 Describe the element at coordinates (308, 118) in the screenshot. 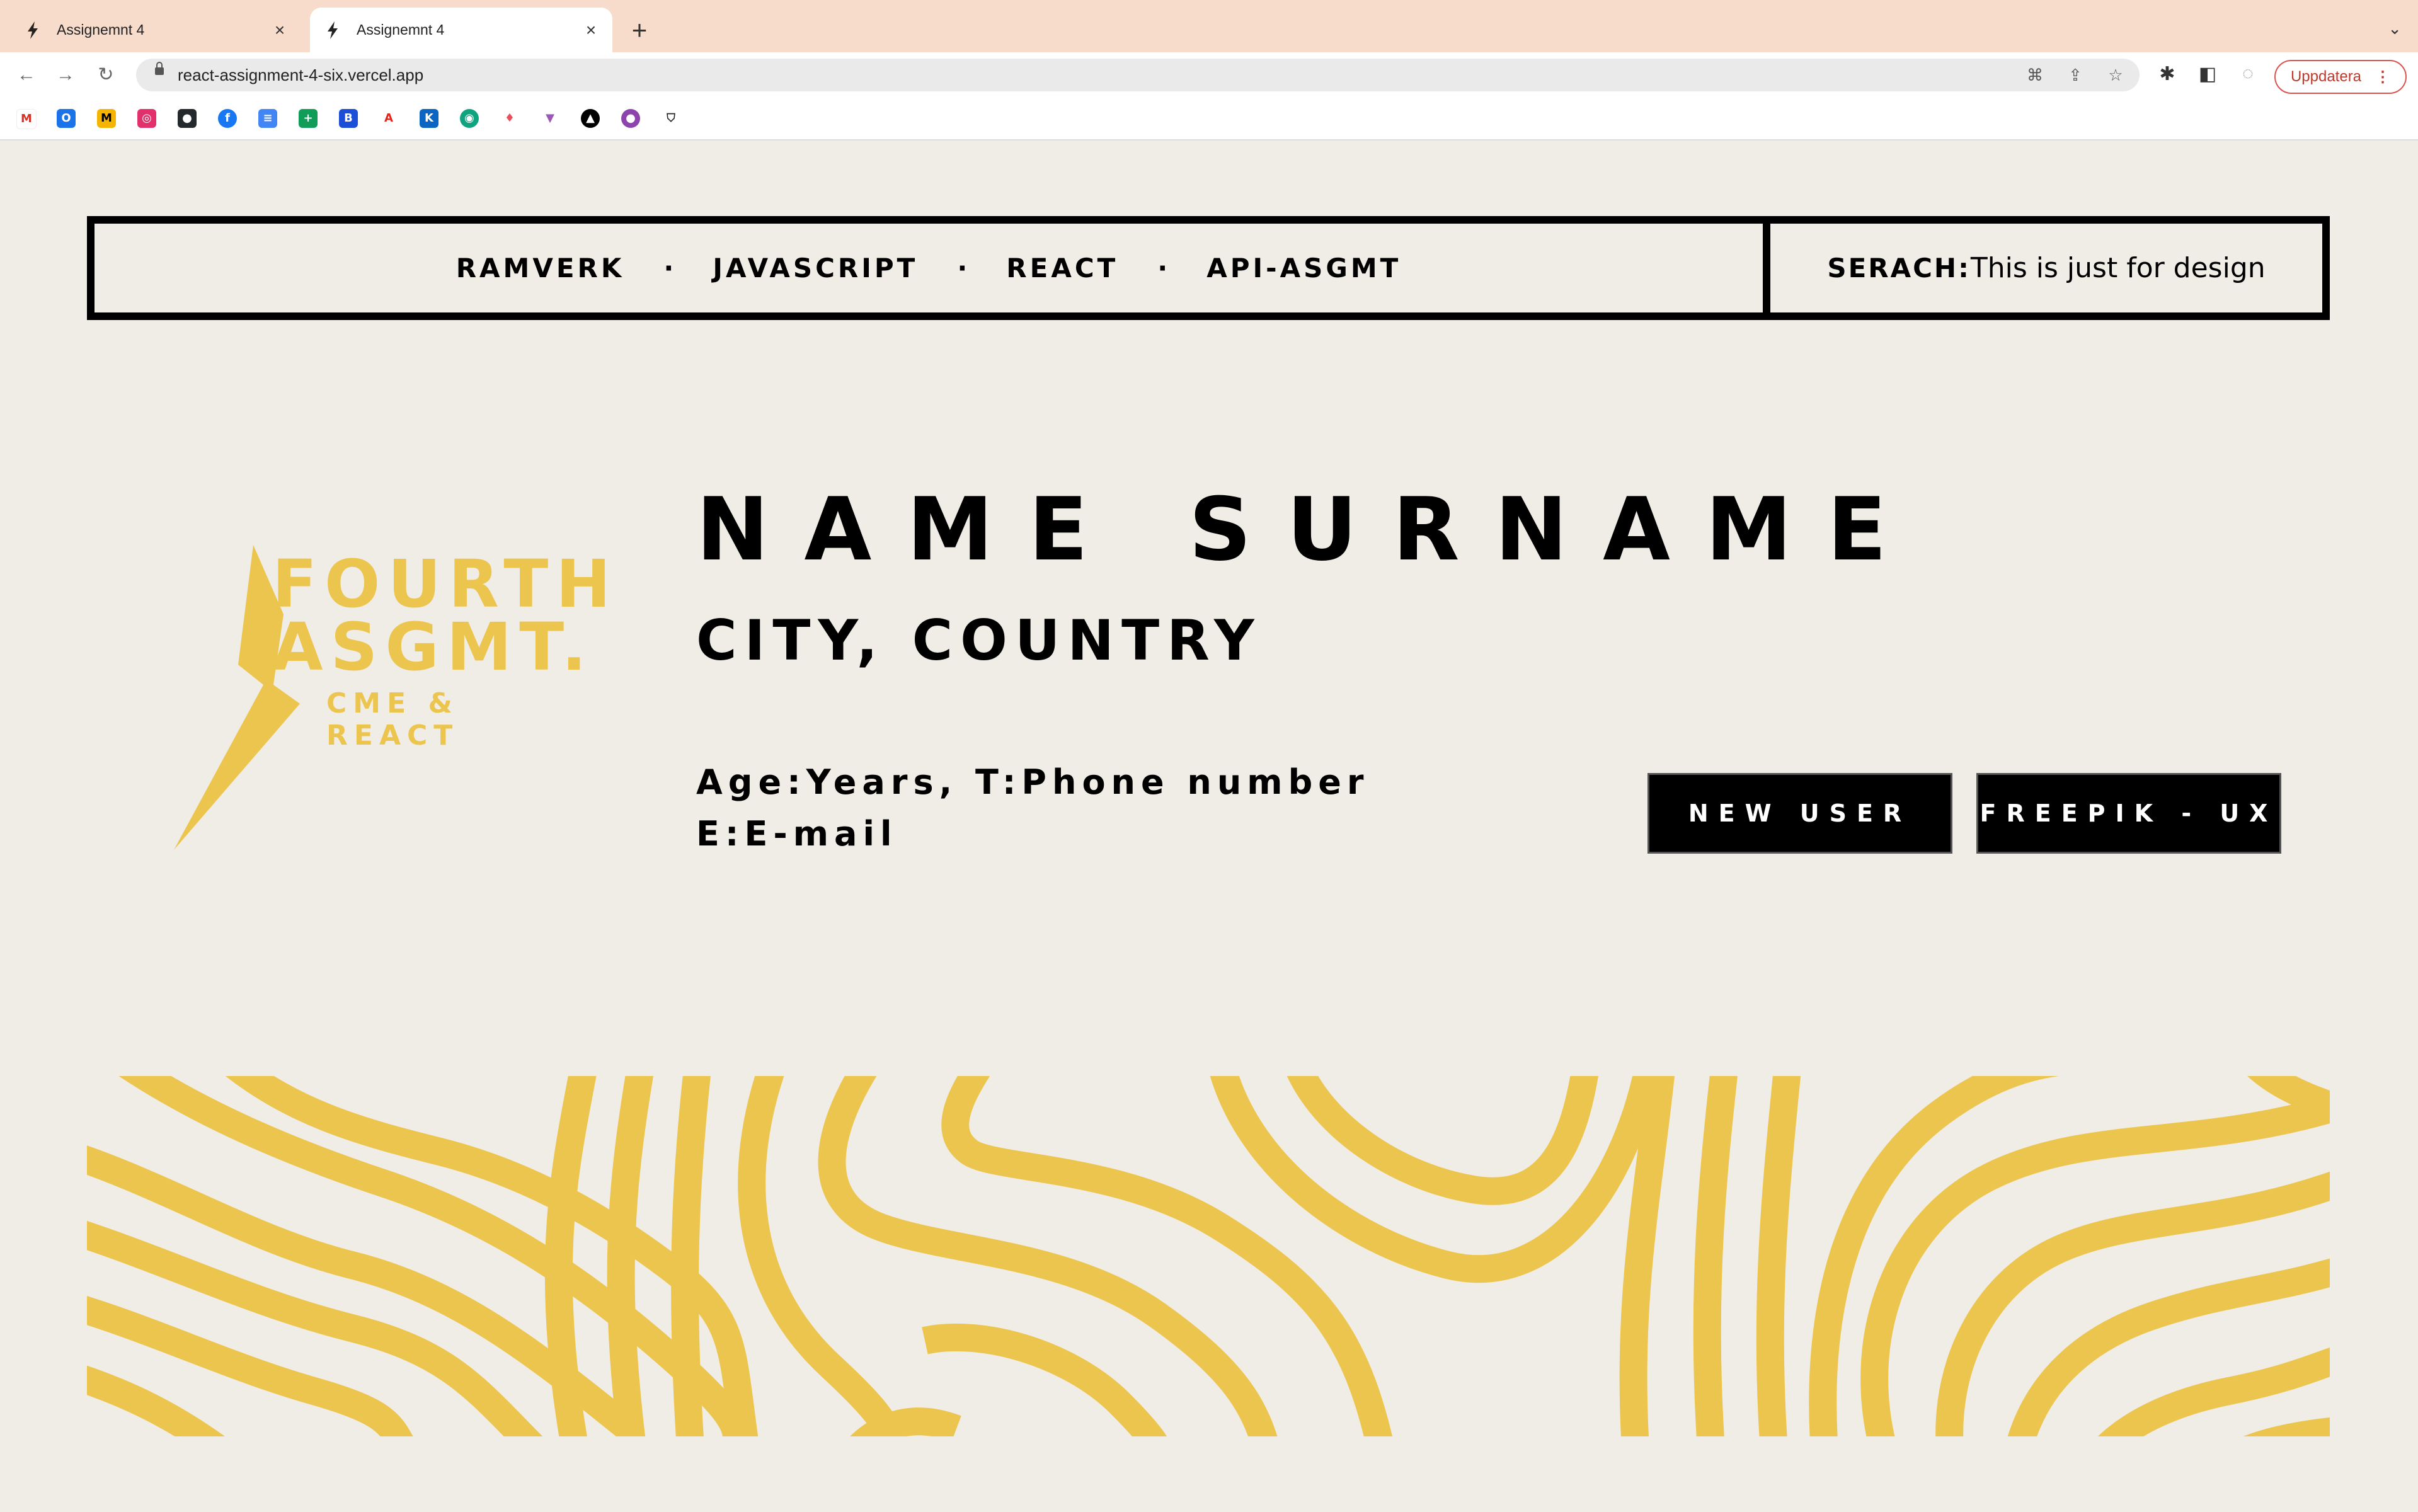

I see `google-sheets-bookmark-icon: +` at that location.